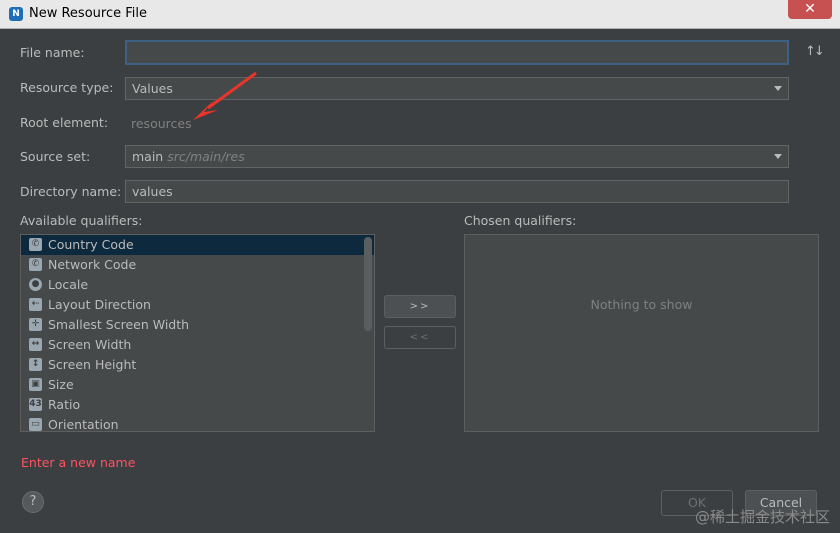  Describe the element at coordinates (35, 264) in the screenshot. I see `network-code-icon: ✆` at that location.